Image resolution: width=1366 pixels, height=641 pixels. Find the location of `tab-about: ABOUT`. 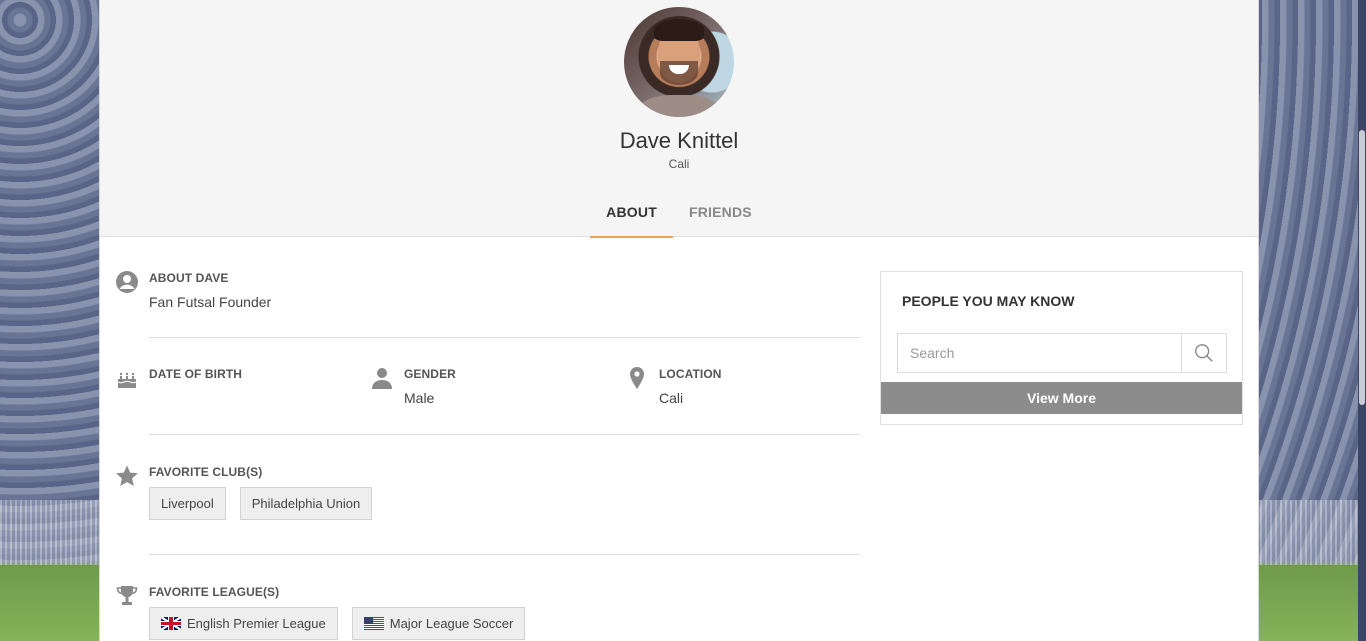

tab-about: ABOUT is located at coordinates (631, 219).